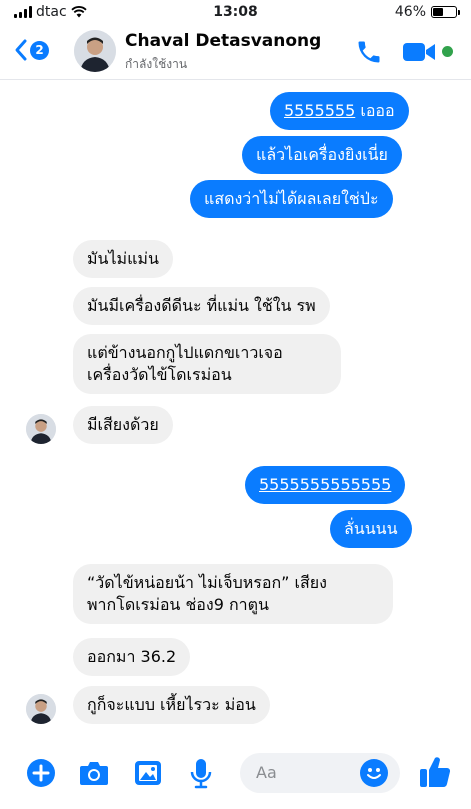 The width and height of the screenshot is (471, 809). What do you see at coordinates (319, 110) in the screenshot?
I see `message-link: 5555555` at bounding box center [319, 110].